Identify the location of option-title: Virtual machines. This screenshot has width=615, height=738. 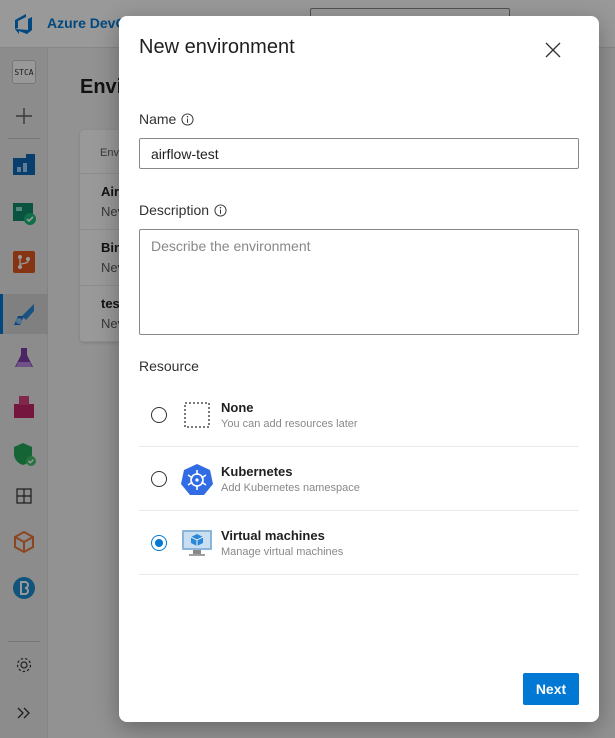
(273, 535).